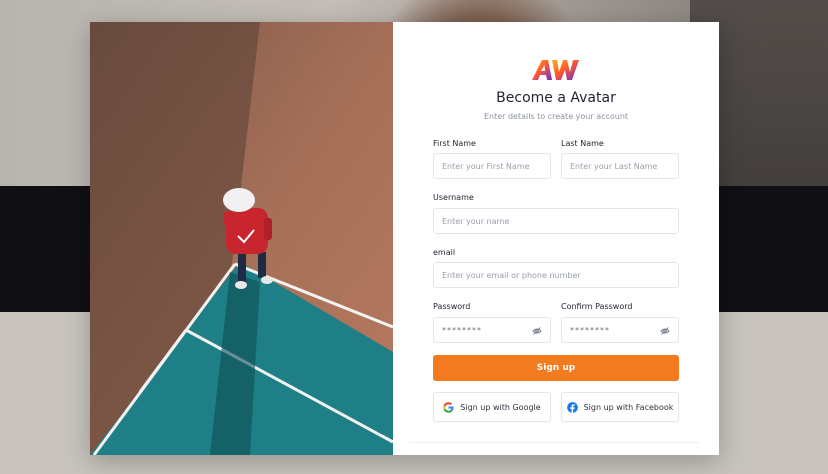 This screenshot has width=828, height=474. Describe the element at coordinates (462, 330) in the screenshot. I see `password-value: ********` at that location.